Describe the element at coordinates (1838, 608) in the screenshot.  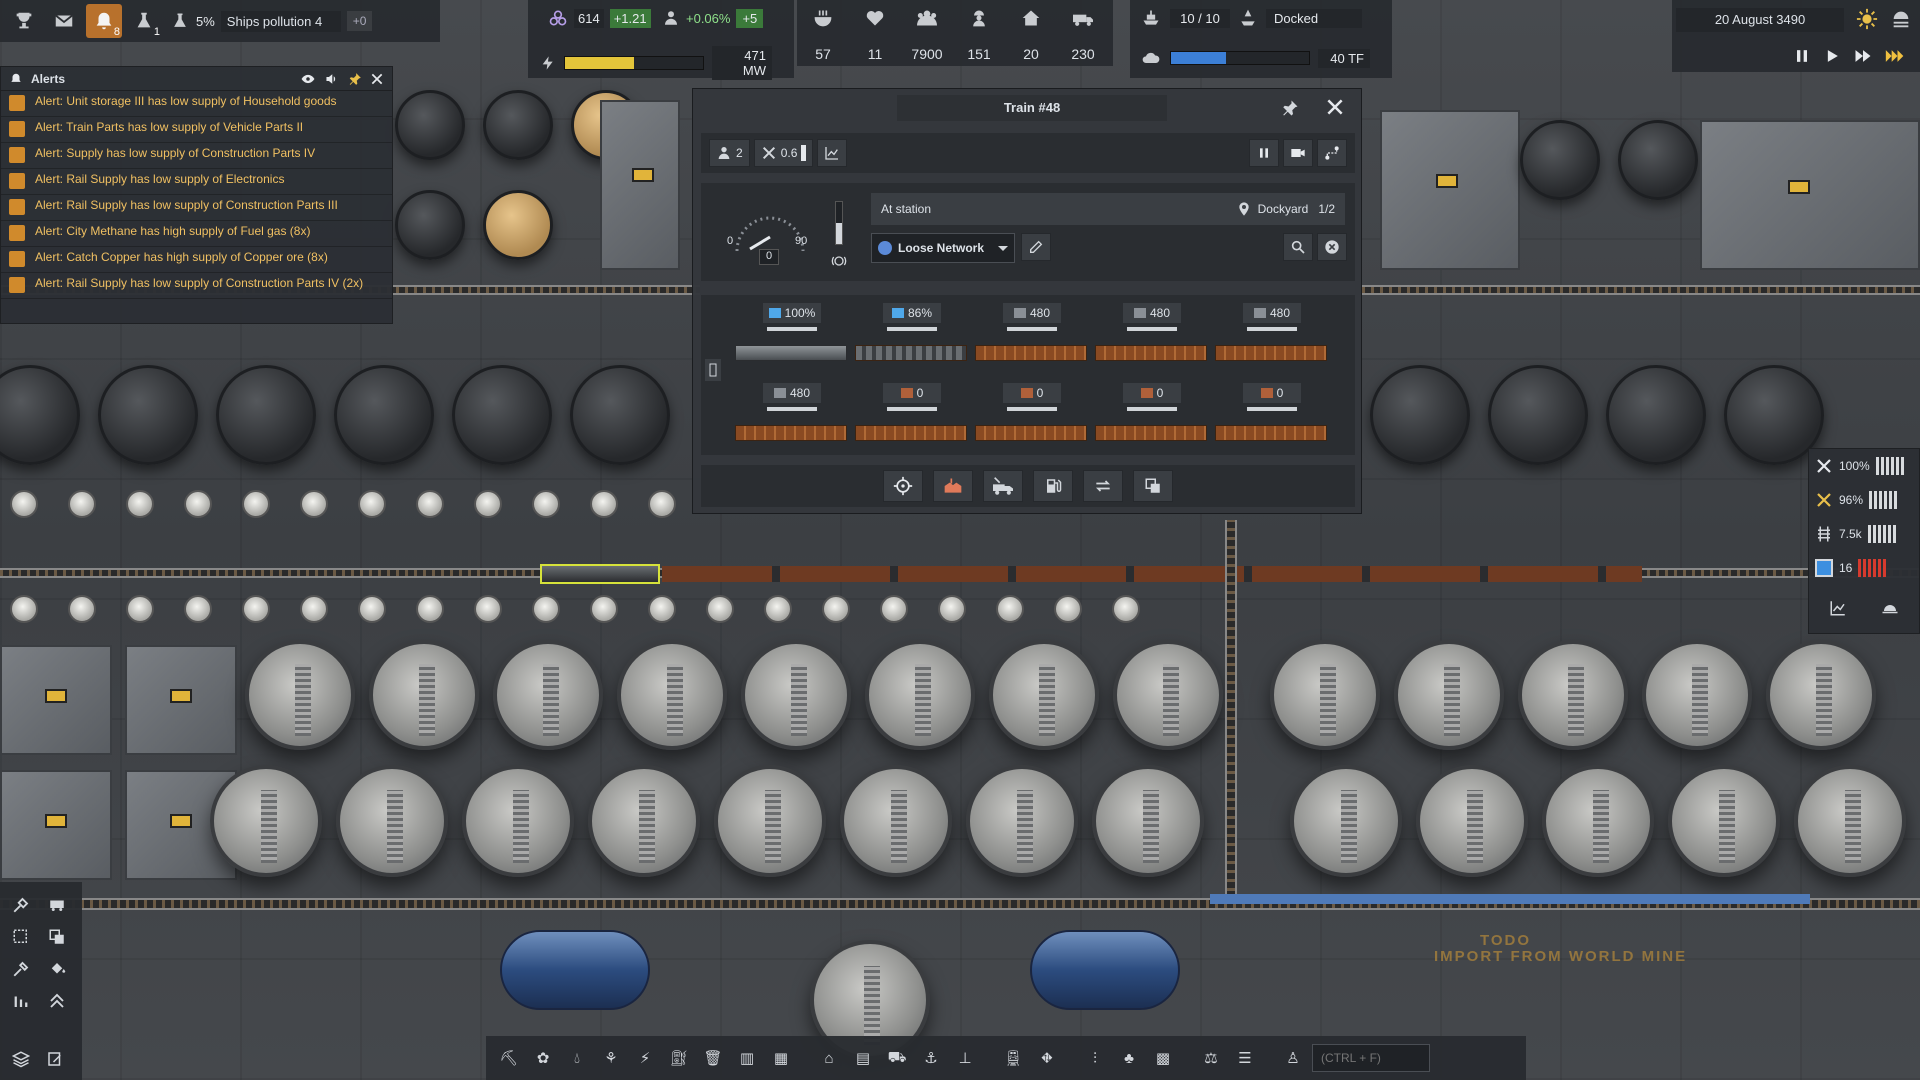
I see `chart-icon` at that location.